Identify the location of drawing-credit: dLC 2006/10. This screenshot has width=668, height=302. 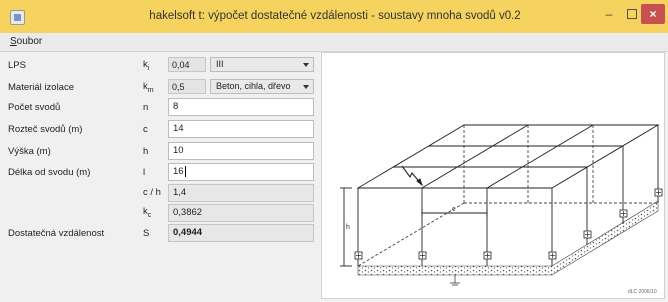
(642, 292).